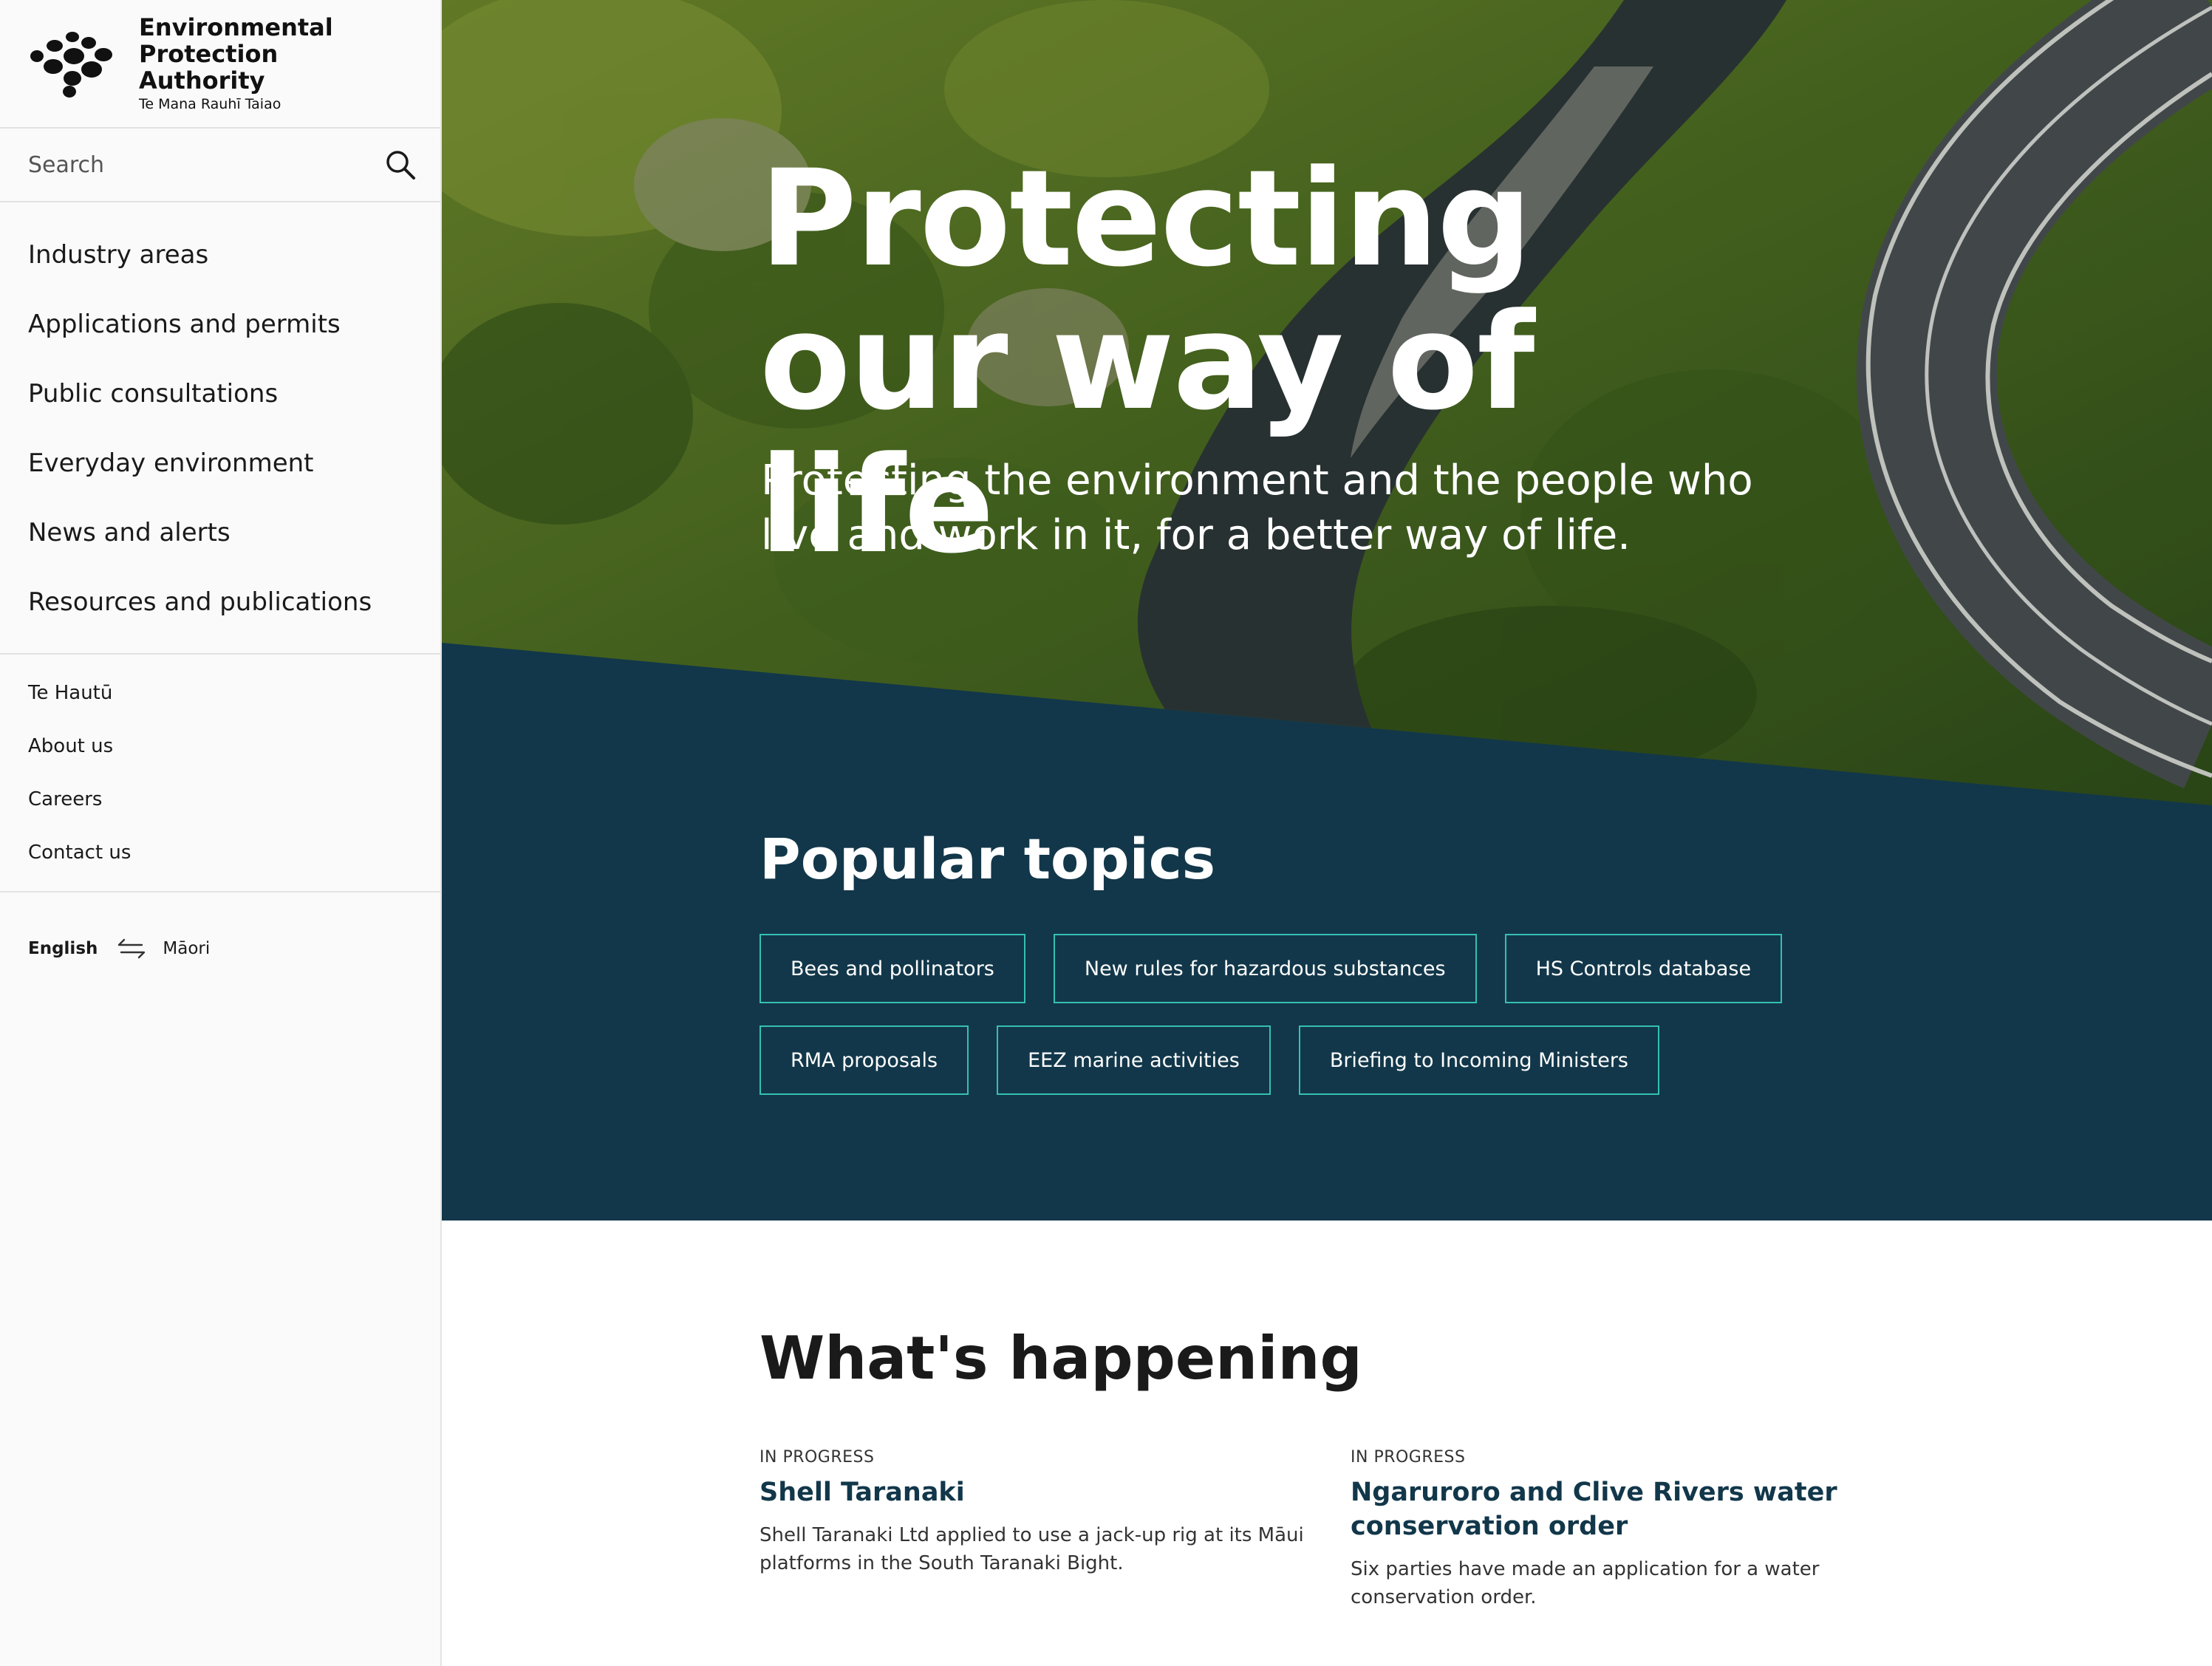  What do you see at coordinates (1040, 1492) in the screenshot?
I see `happening-card-title-link: Shell Taranaki` at bounding box center [1040, 1492].